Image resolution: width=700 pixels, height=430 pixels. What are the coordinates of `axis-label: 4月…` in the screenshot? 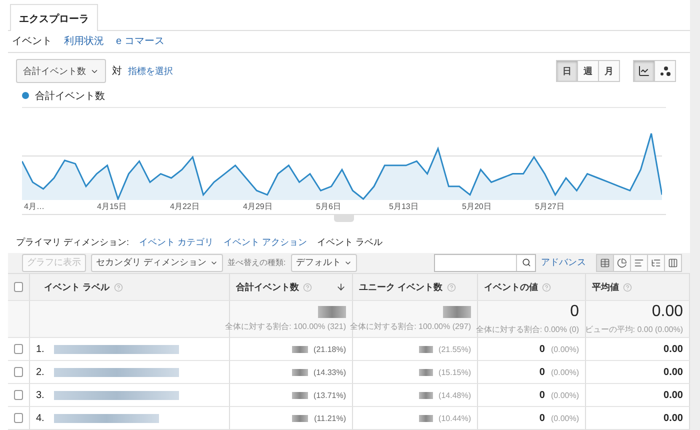 It's located at (35, 206).